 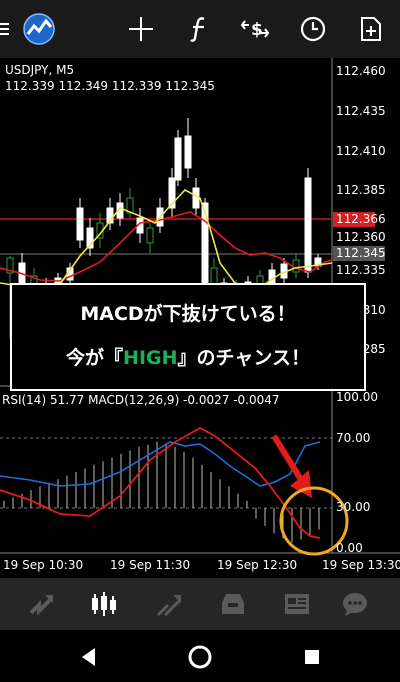 I want to click on time-axis-label: 19 Sep 12:30, so click(x=257, y=565).